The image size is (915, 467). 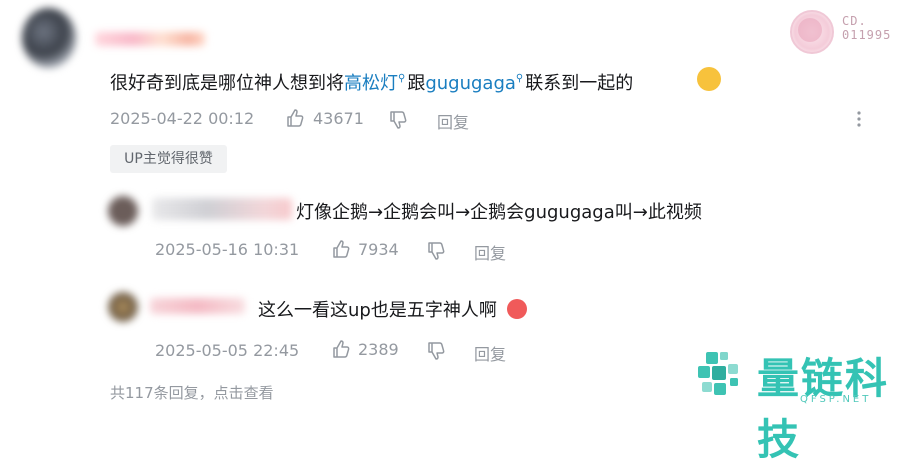 I want to click on comment-text: 很好奇到底是哪位神人想到将高松灯⚲ 跟gugugaga⚲ 联系到一起的, so click(x=371, y=82).